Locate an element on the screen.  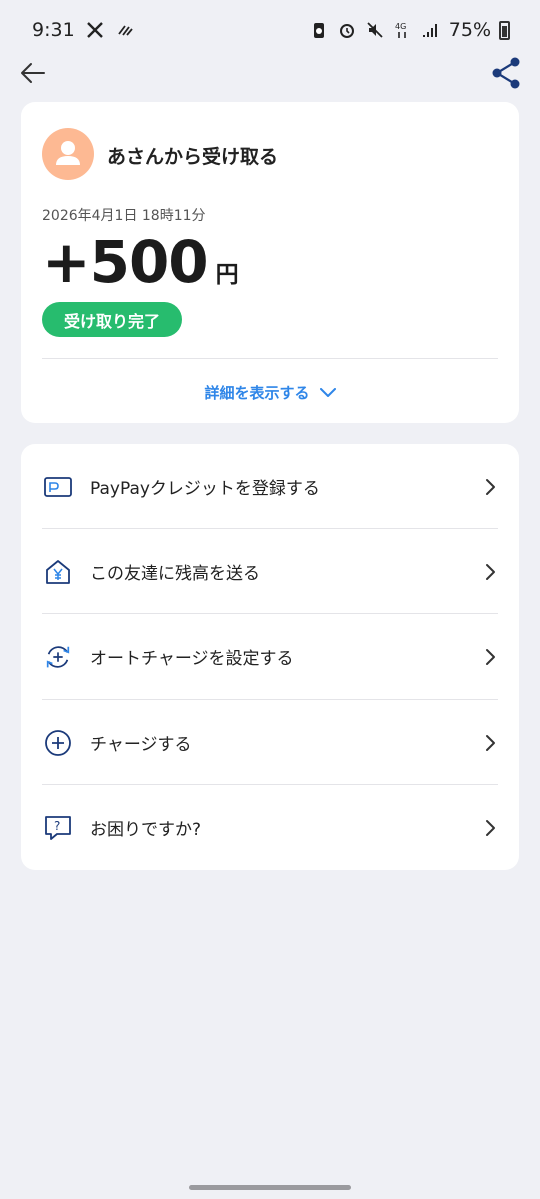
x-app-icon is located at coordinates (94, 30).